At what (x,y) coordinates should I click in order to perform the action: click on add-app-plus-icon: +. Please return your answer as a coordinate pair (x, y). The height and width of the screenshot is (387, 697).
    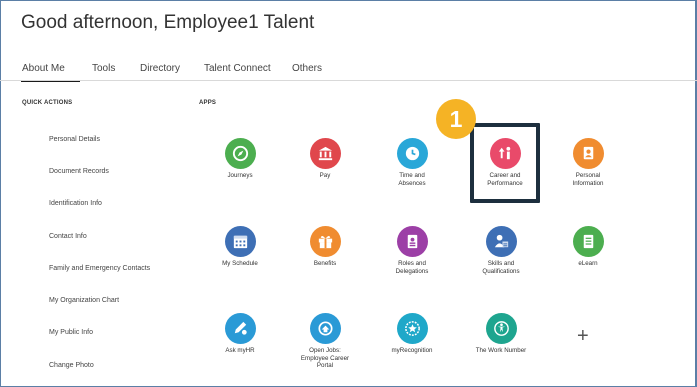
    Looking at the image, I should click on (583, 336).